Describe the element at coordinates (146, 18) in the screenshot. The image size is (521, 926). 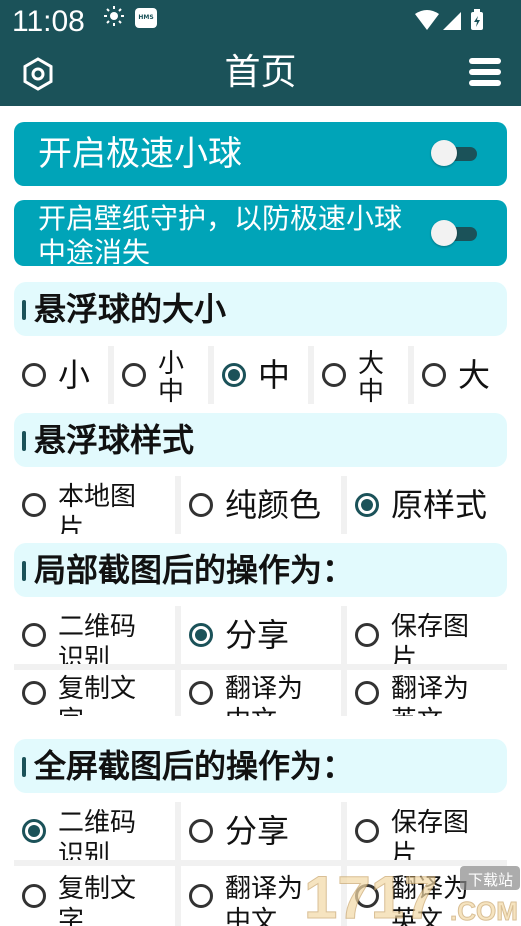
I see `hms-icon: HMS` at that location.